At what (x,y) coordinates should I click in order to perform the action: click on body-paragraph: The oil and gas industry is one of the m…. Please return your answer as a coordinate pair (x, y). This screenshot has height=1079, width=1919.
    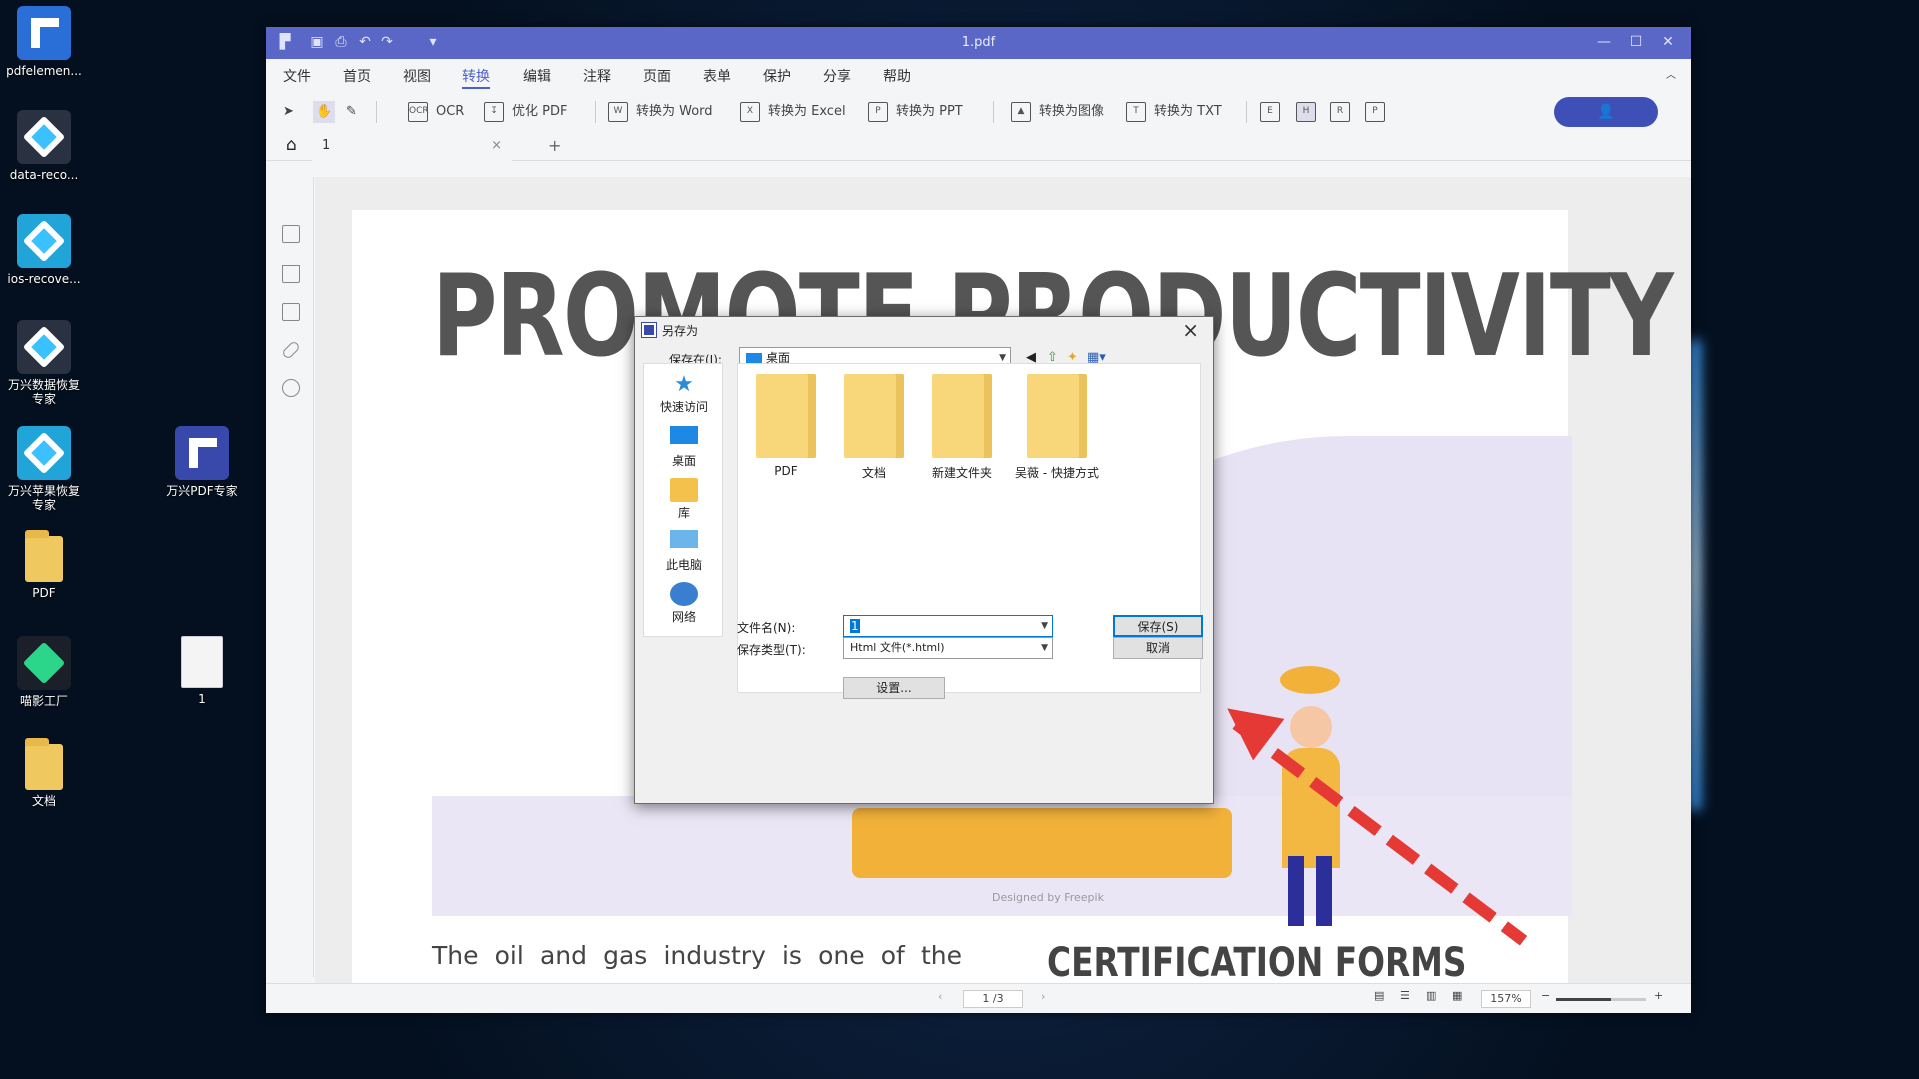
    Looking at the image, I should click on (697, 962).